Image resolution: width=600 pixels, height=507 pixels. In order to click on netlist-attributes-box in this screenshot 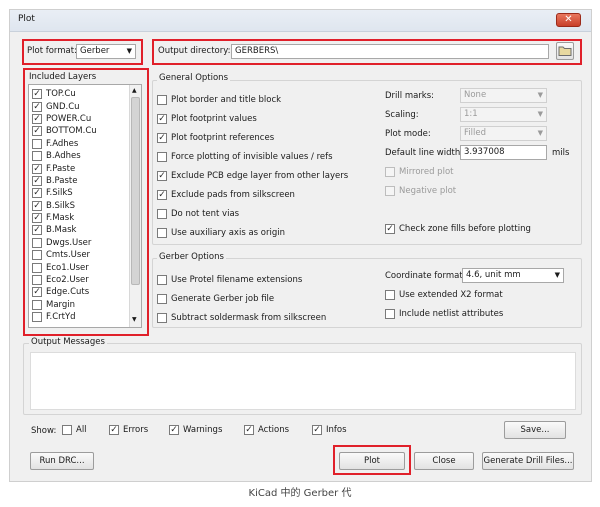, I will do `click(390, 314)`.